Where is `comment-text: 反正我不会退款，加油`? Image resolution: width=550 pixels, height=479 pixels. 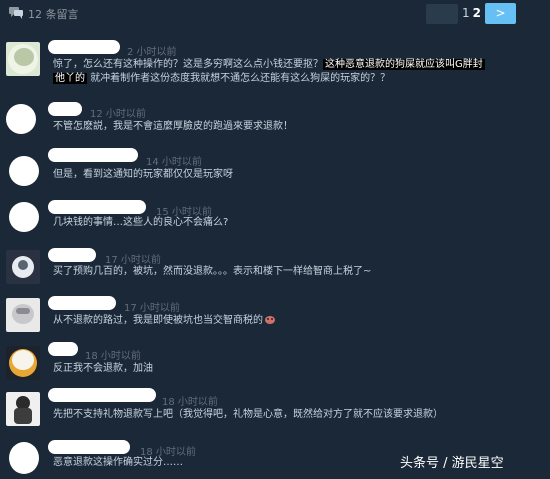
comment-text: 反正我不会退款，加油 is located at coordinates (103, 368).